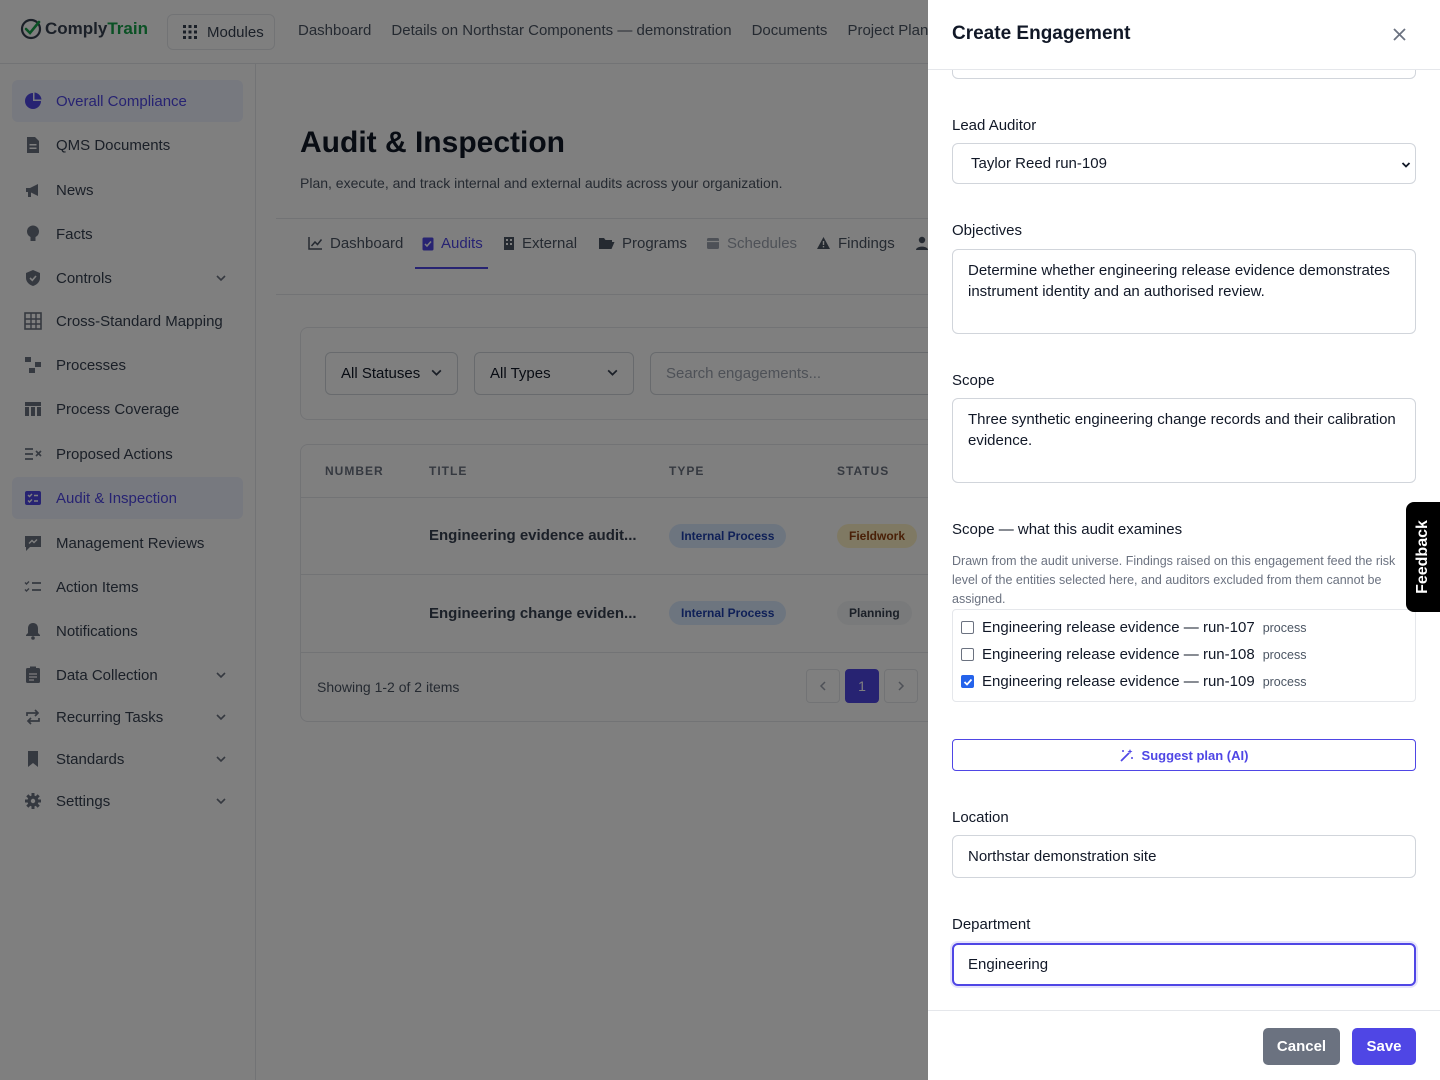  Describe the element at coordinates (1041, 33) in the screenshot. I see `drawer-title: Create Engagement` at that location.